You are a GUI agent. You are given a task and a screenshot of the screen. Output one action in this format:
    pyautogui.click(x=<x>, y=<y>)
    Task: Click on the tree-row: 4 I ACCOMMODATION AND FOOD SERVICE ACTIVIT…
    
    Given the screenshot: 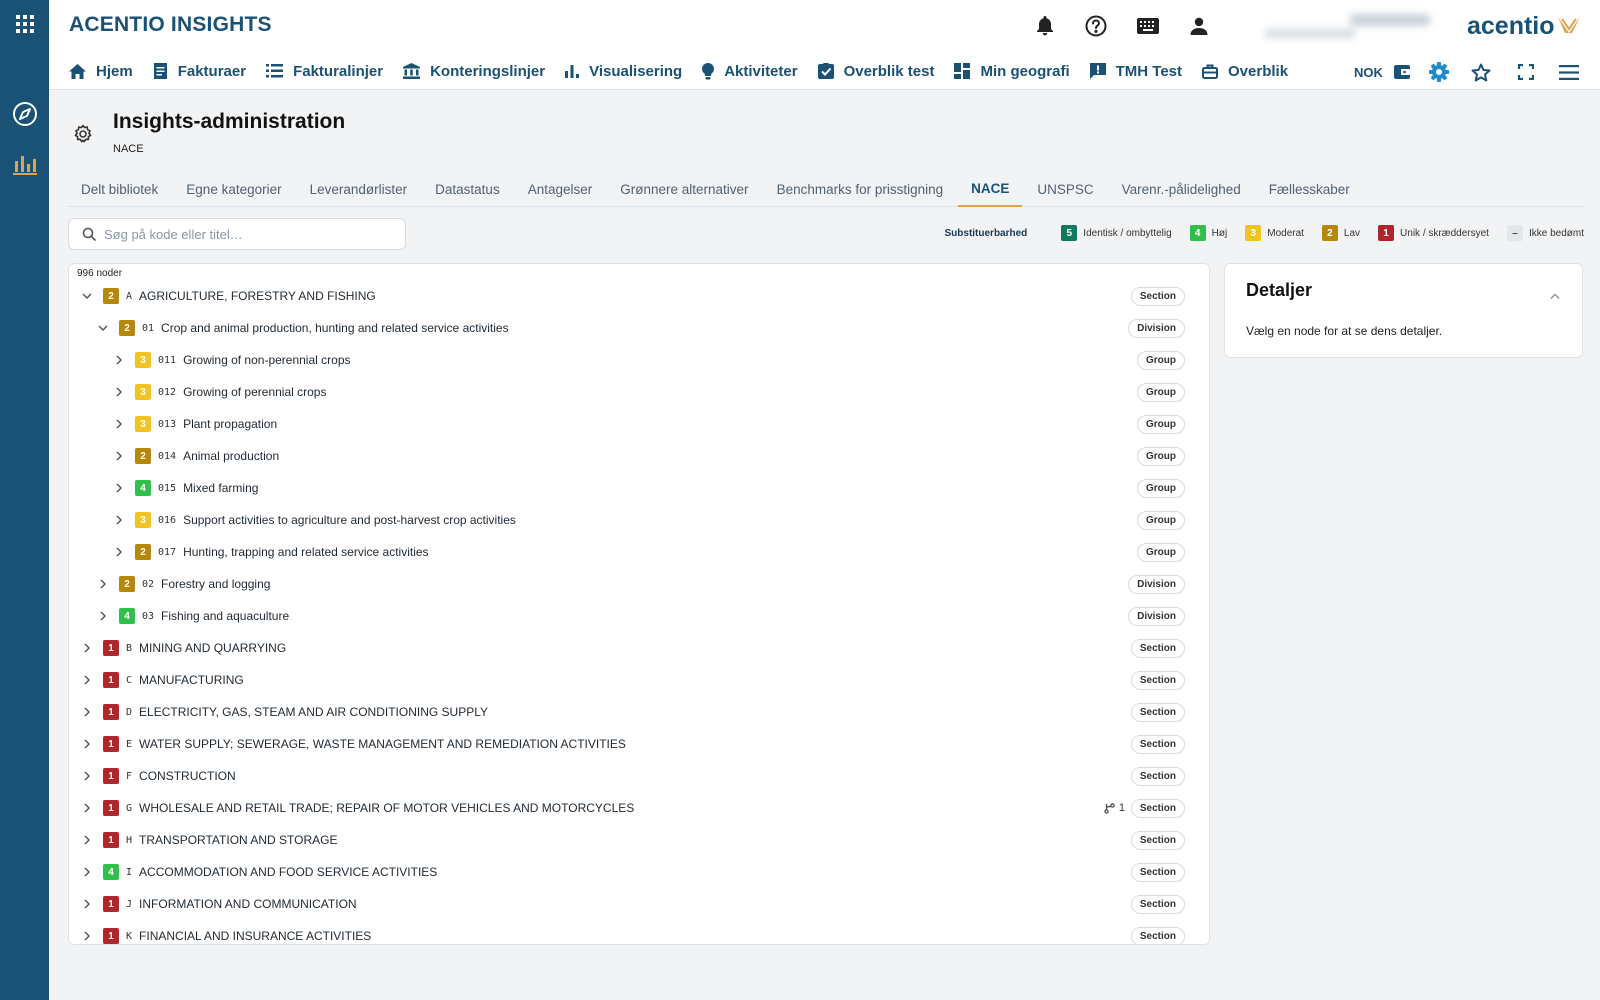 What is the action you would take?
    pyautogui.click(x=639, y=872)
    